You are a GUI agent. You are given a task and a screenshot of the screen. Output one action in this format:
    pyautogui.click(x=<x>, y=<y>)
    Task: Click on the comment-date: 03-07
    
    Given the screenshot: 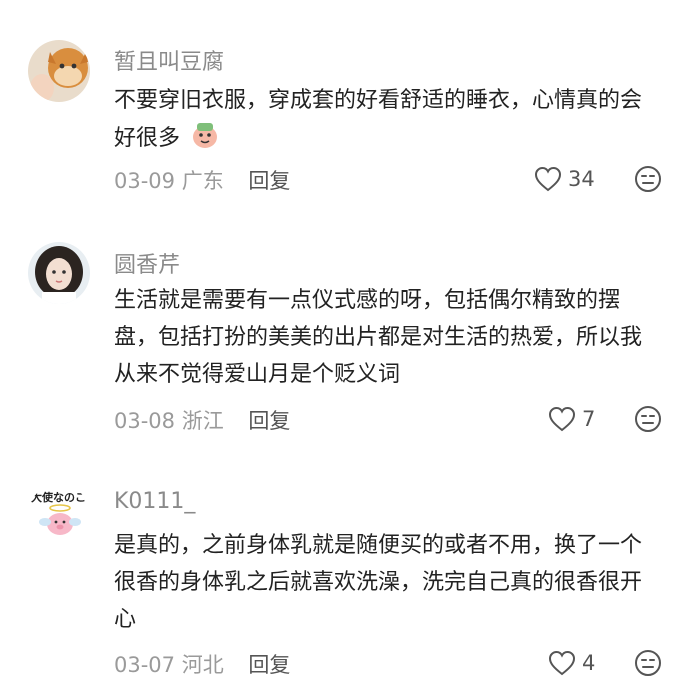 What is the action you would take?
    pyautogui.click(x=145, y=665)
    